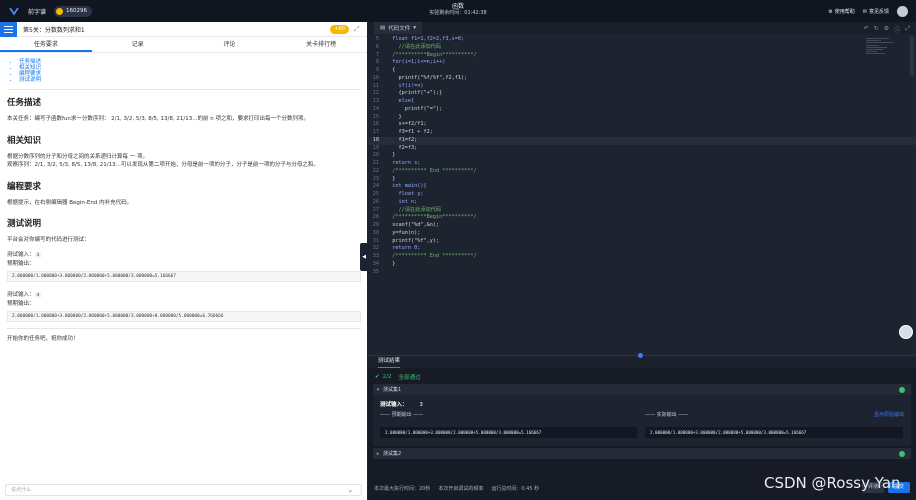 The height and width of the screenshot is (500, 916). Describe the element at coordinates (645, 376) in the screenshot. I see `pass-summary: ✔ 2/2 全部通过` at that location.